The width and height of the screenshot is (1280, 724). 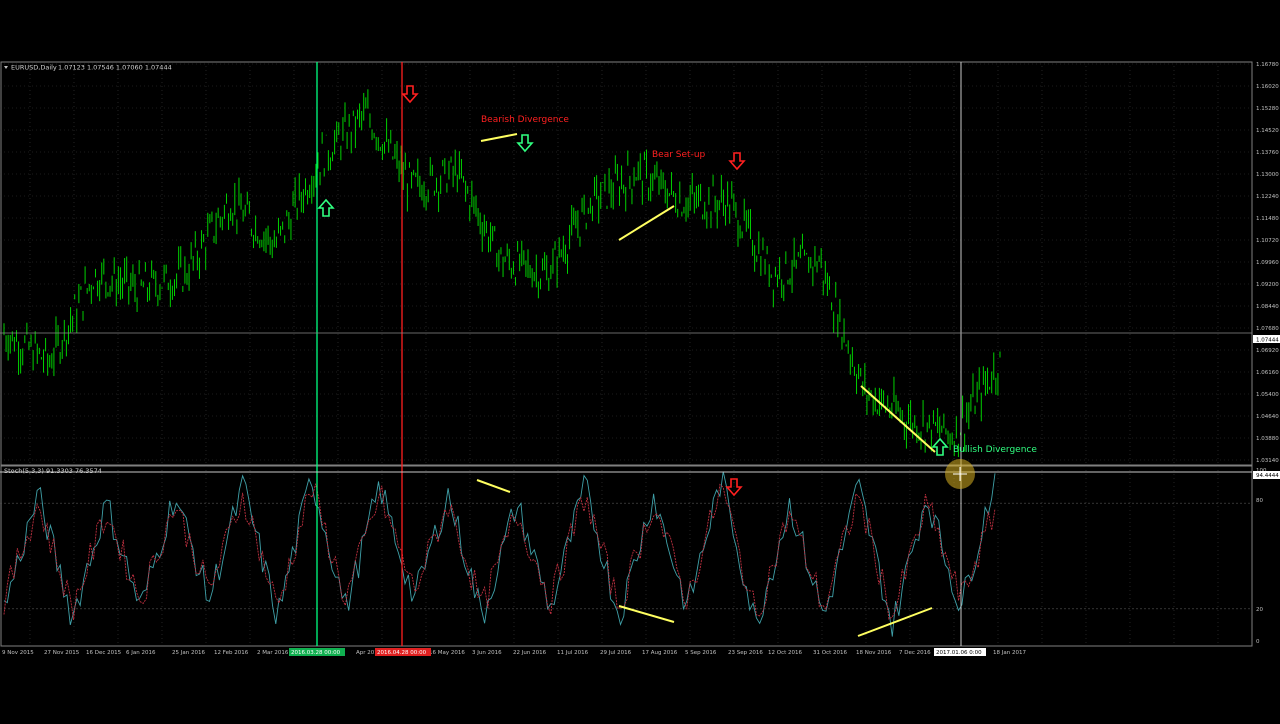 I want to click on time-tick-label: 5 Sep 2016, so click(x=701, y=653).